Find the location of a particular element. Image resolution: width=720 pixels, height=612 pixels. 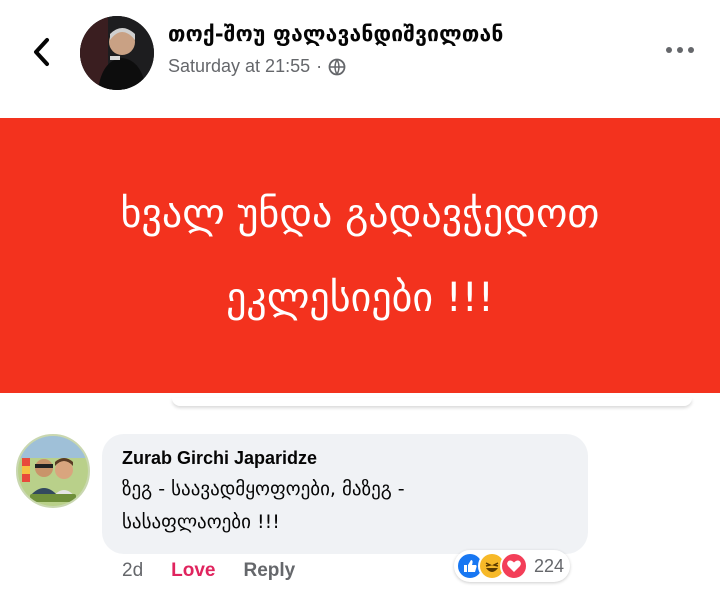

love-button: Love is located at coordinates (193, 571).